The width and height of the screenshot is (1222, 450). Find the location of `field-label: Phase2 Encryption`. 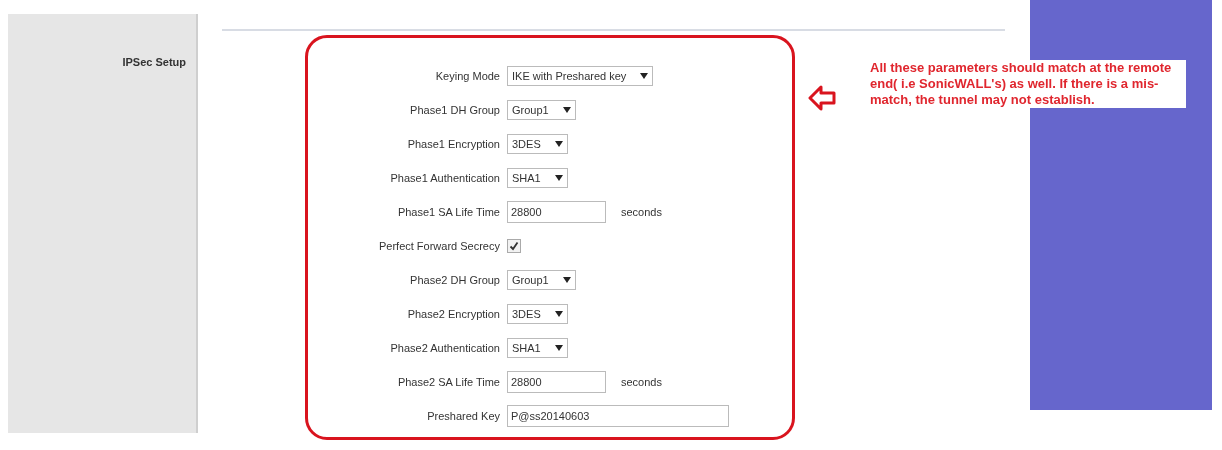

field-label: Phase2 Encryption is located at coordinates (453, 314).